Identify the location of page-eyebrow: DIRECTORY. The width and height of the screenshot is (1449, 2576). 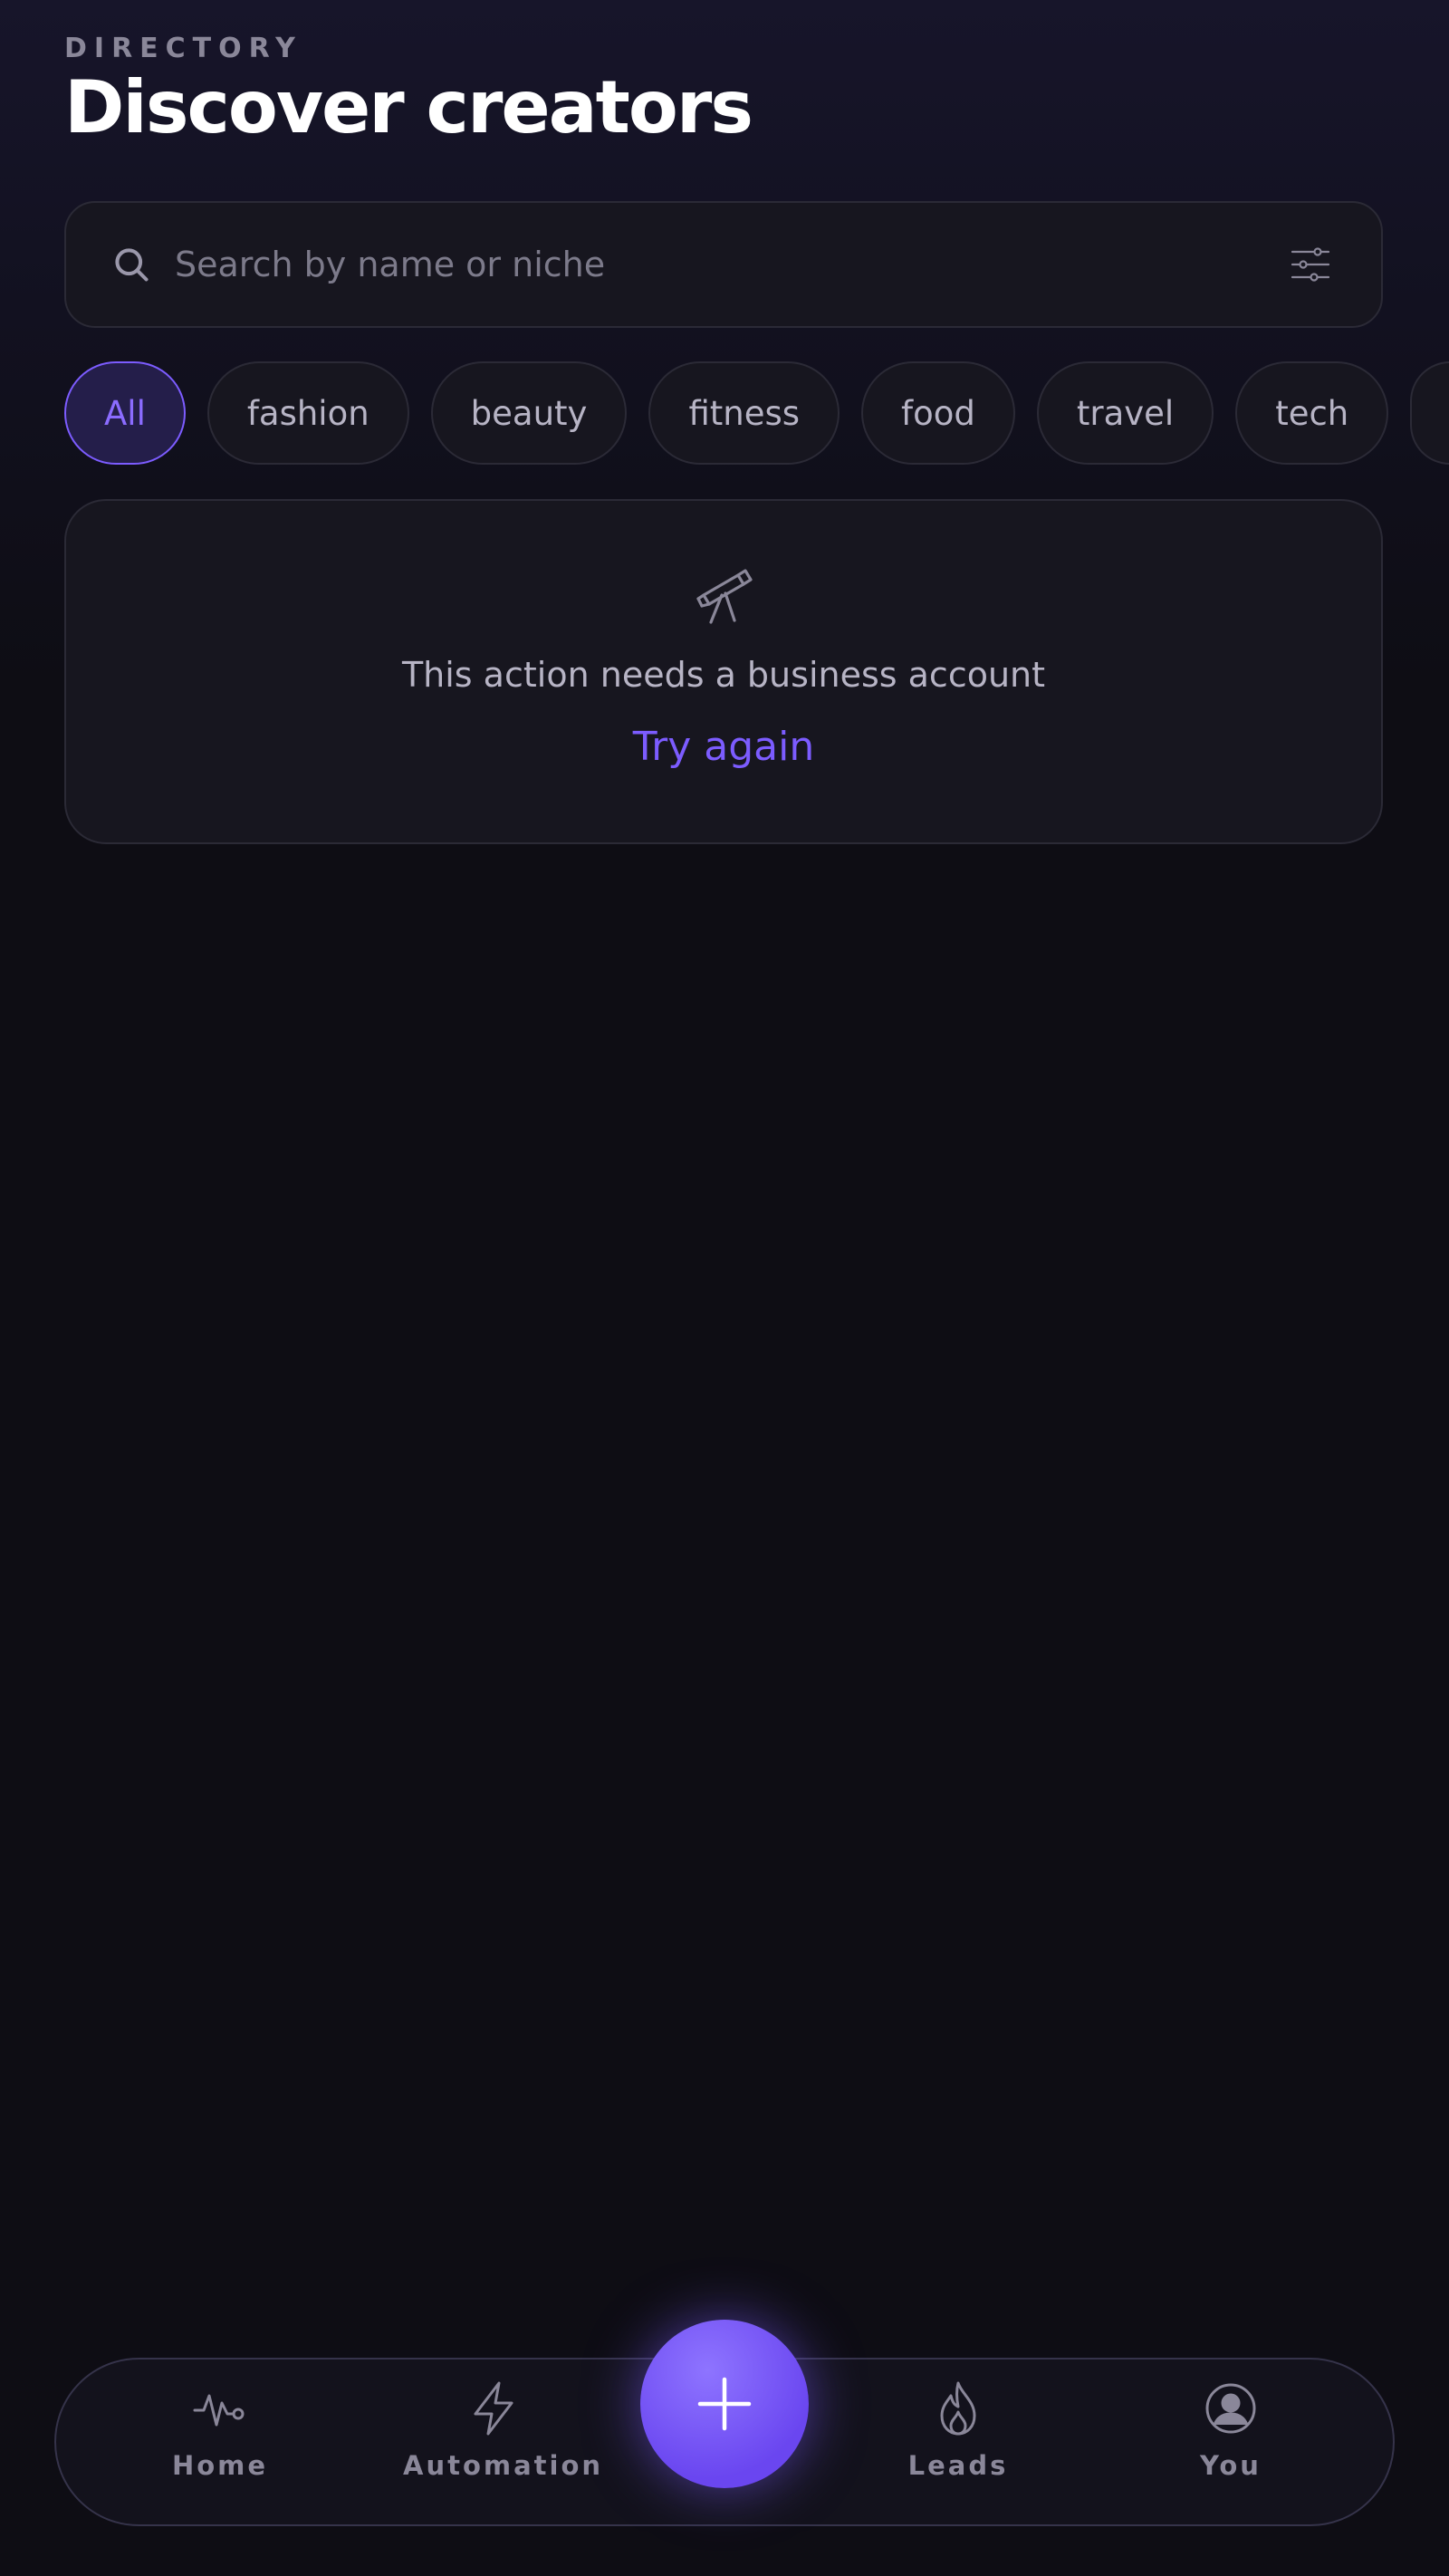
(183, 48).